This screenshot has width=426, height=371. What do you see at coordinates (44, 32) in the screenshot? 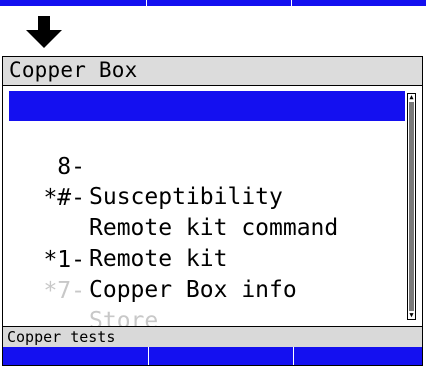
I see `arrow-down-icon` at bounding box center [44, 32].